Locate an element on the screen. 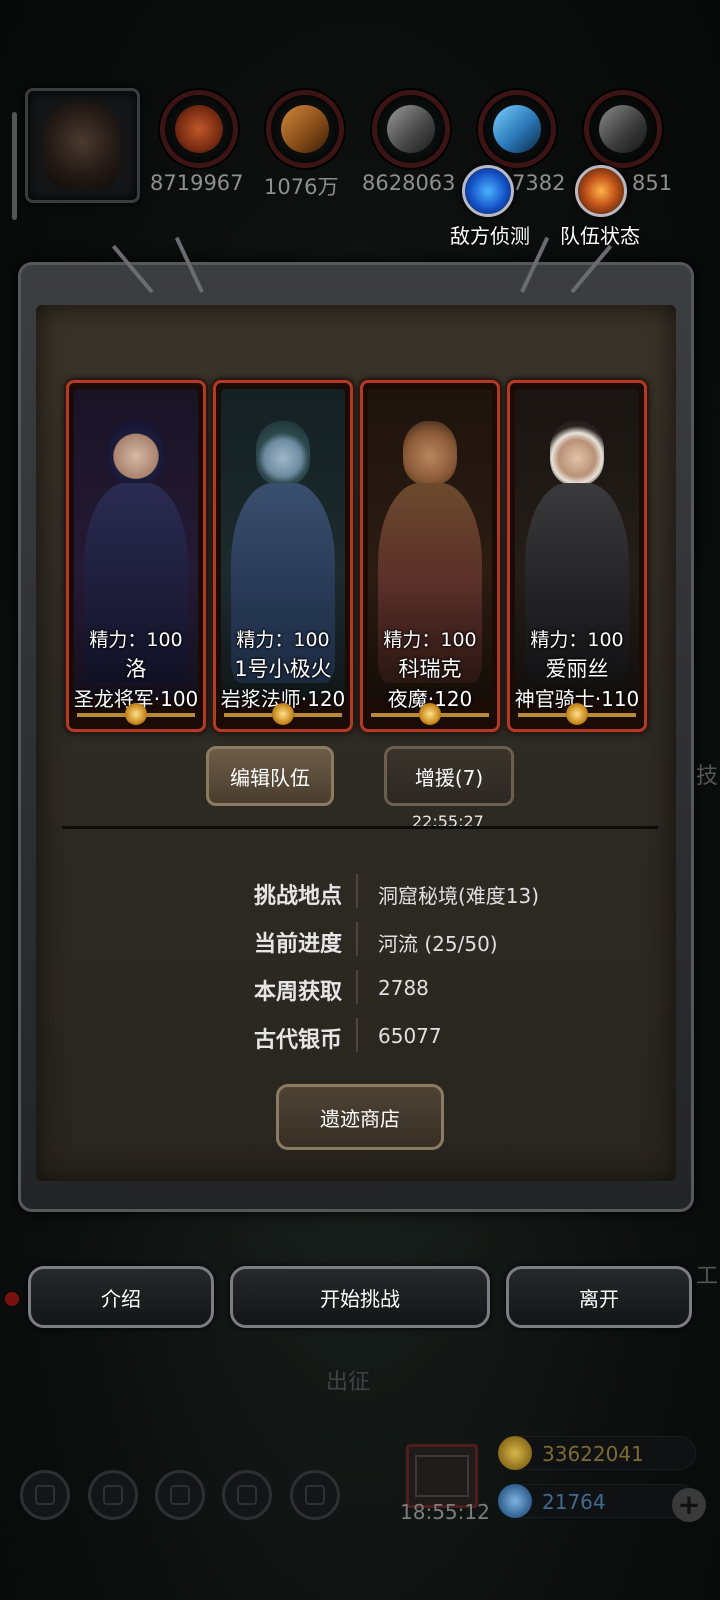  hero-name: 爱丽丝 is located at coordinates (577, 669).